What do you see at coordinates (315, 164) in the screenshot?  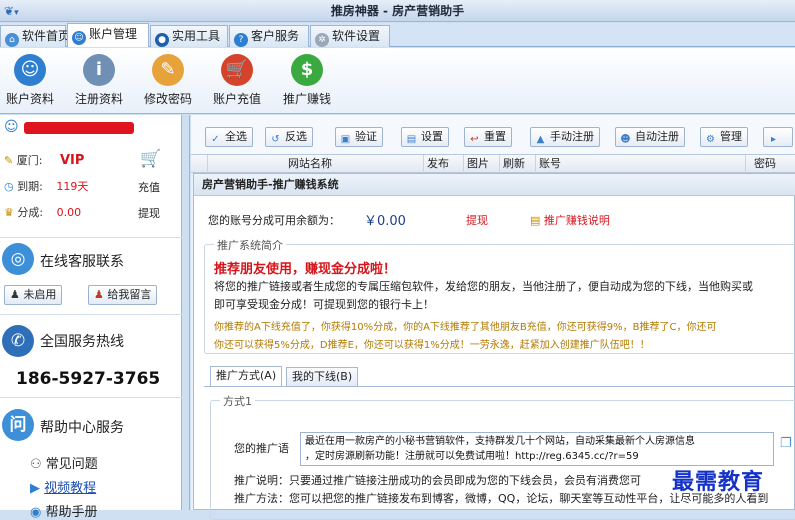 I see `column-site-name: 网站名称` at bounding box center [315, 164].